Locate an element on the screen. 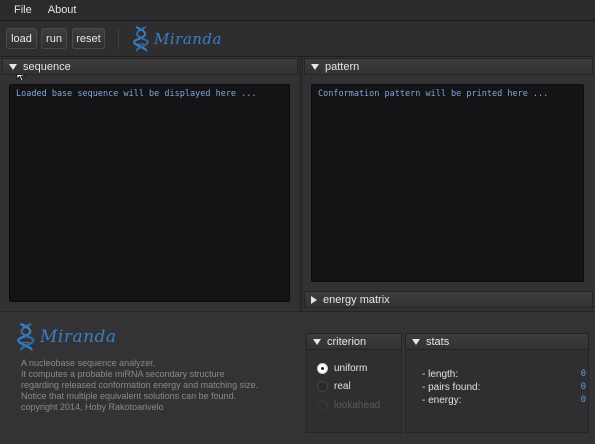  stat-row-length: - length: 0 is located at coordinates (504, 374).